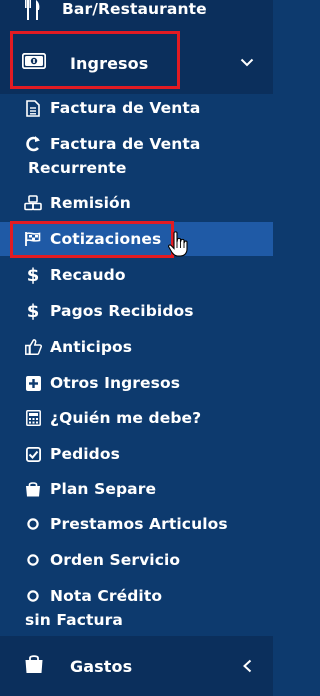 Image resolution: width=320 pixels, height=696 pixels. I want to click on submenu-item-label-line2: Recurrente, so click(77, 168).